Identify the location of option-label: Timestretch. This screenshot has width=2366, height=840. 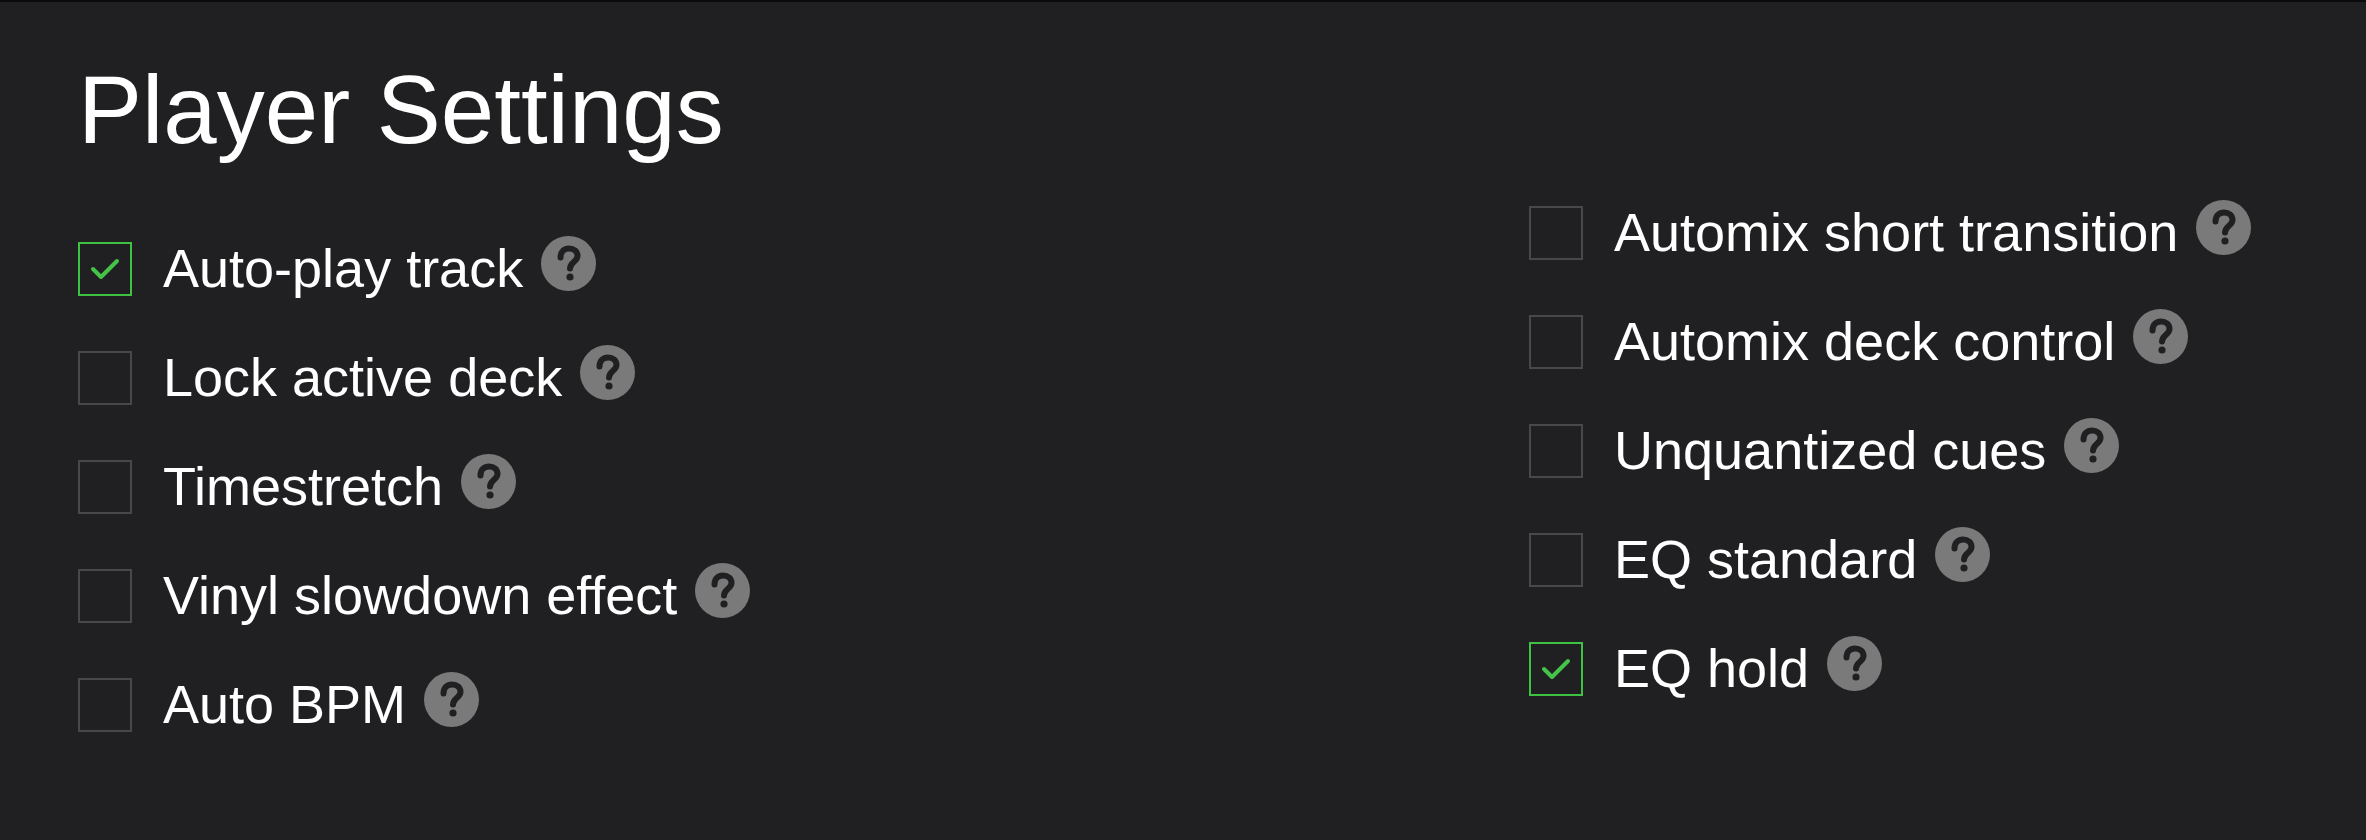
(303, 487).